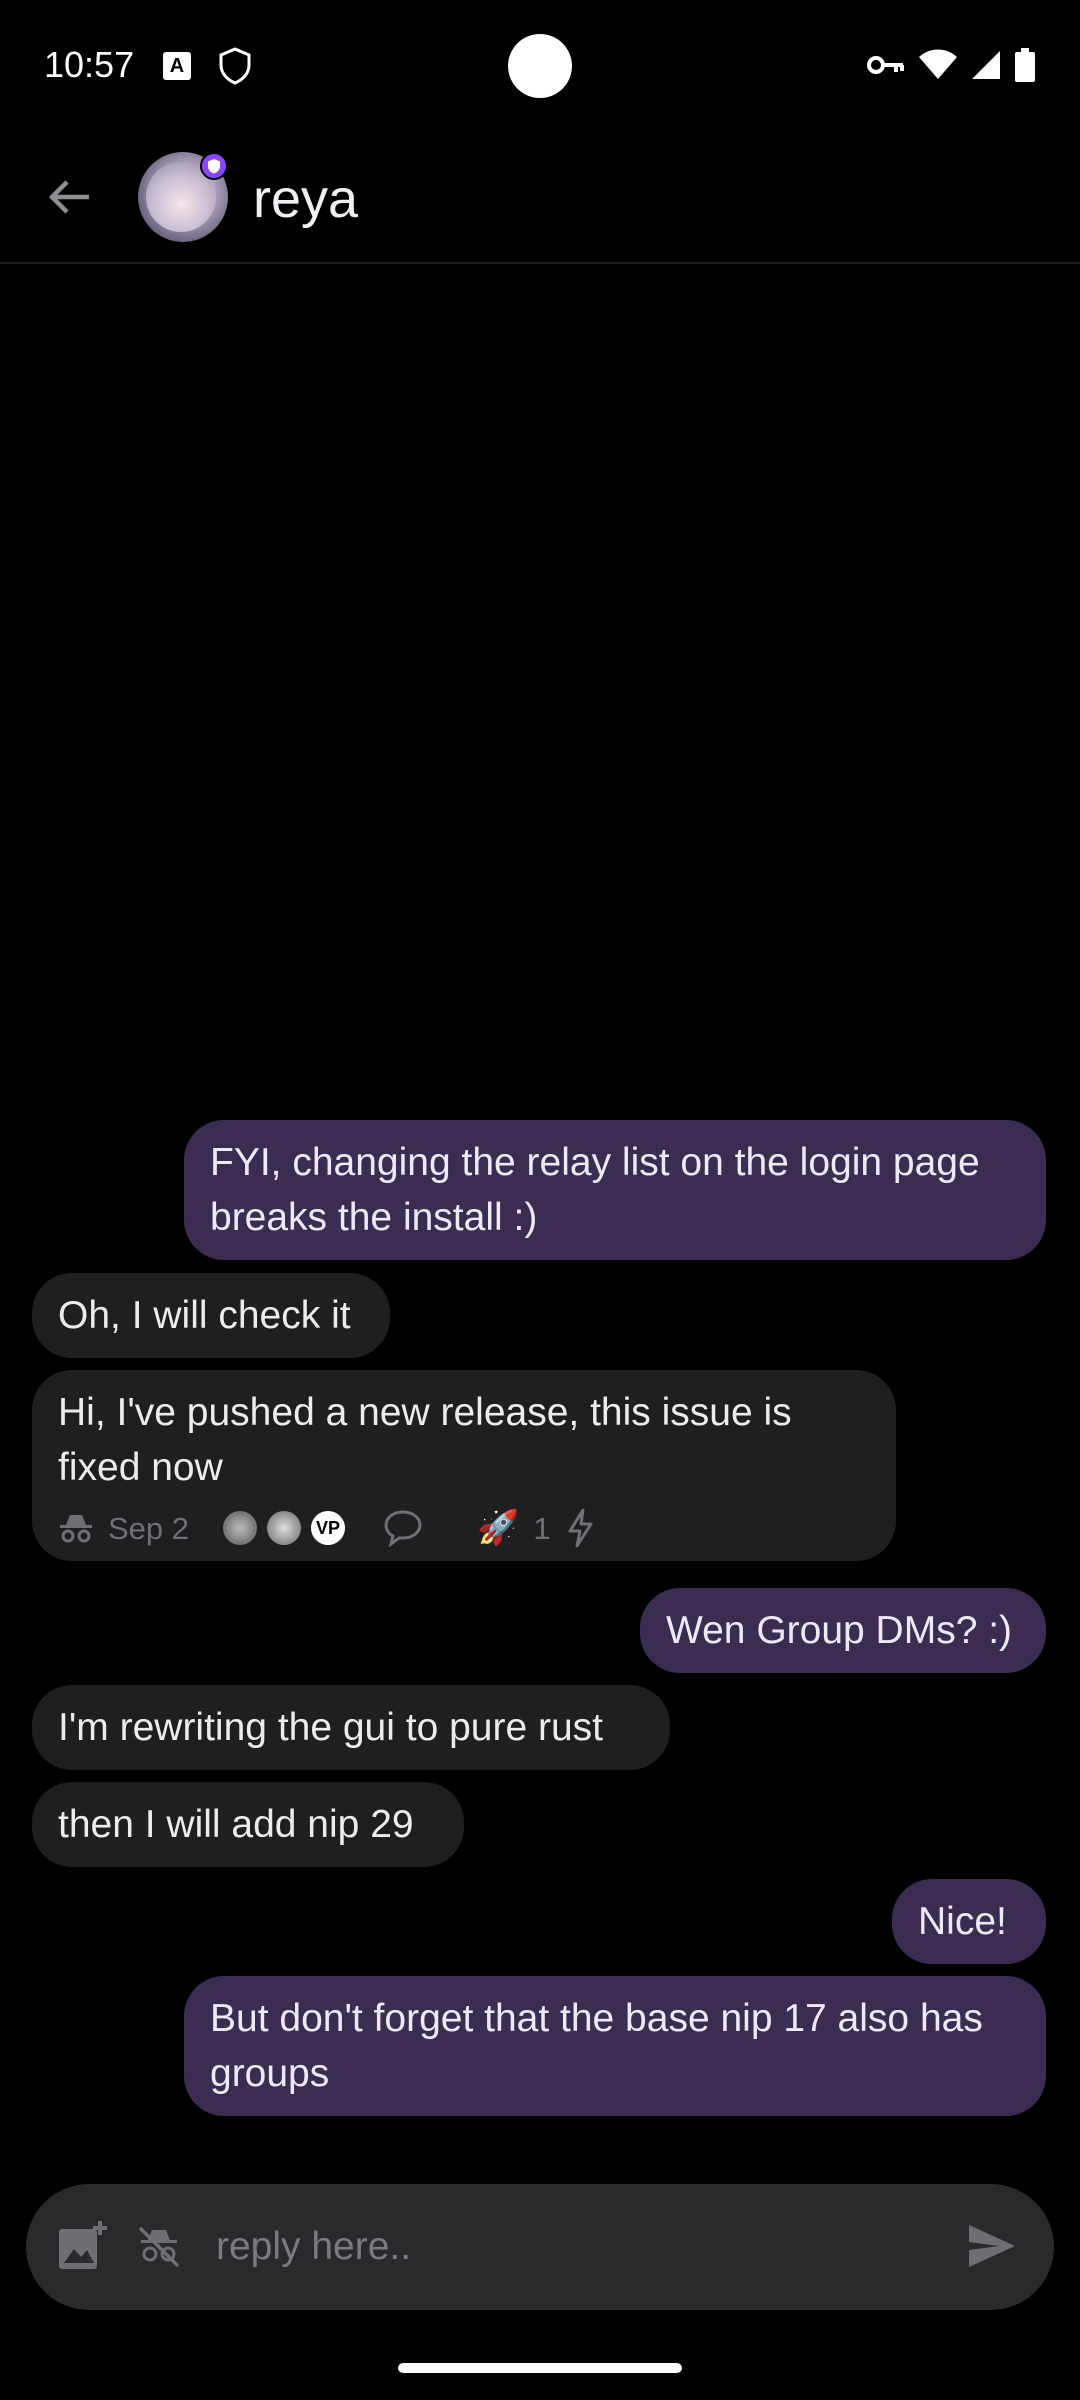 This screenshot has width=1080, height=2400. What do you see at coordinates (540, 198) in the screenshot?
I see `chat-header: reya` at bounding box center [540, 198].